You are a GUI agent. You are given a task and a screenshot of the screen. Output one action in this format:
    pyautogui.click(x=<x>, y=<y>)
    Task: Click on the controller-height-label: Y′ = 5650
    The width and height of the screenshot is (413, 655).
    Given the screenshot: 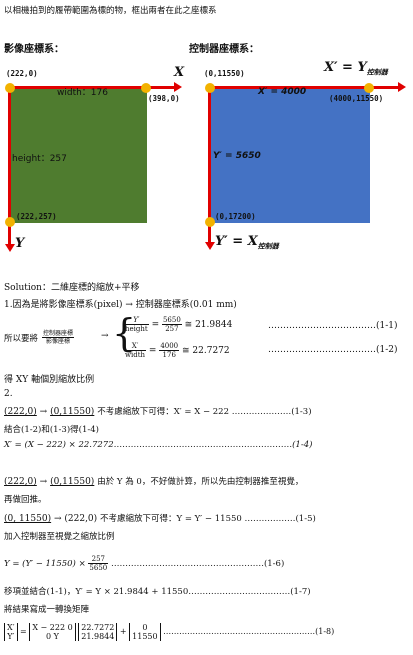 What is the action you would take?
    pyautogui.click(x=237, y=156)
    